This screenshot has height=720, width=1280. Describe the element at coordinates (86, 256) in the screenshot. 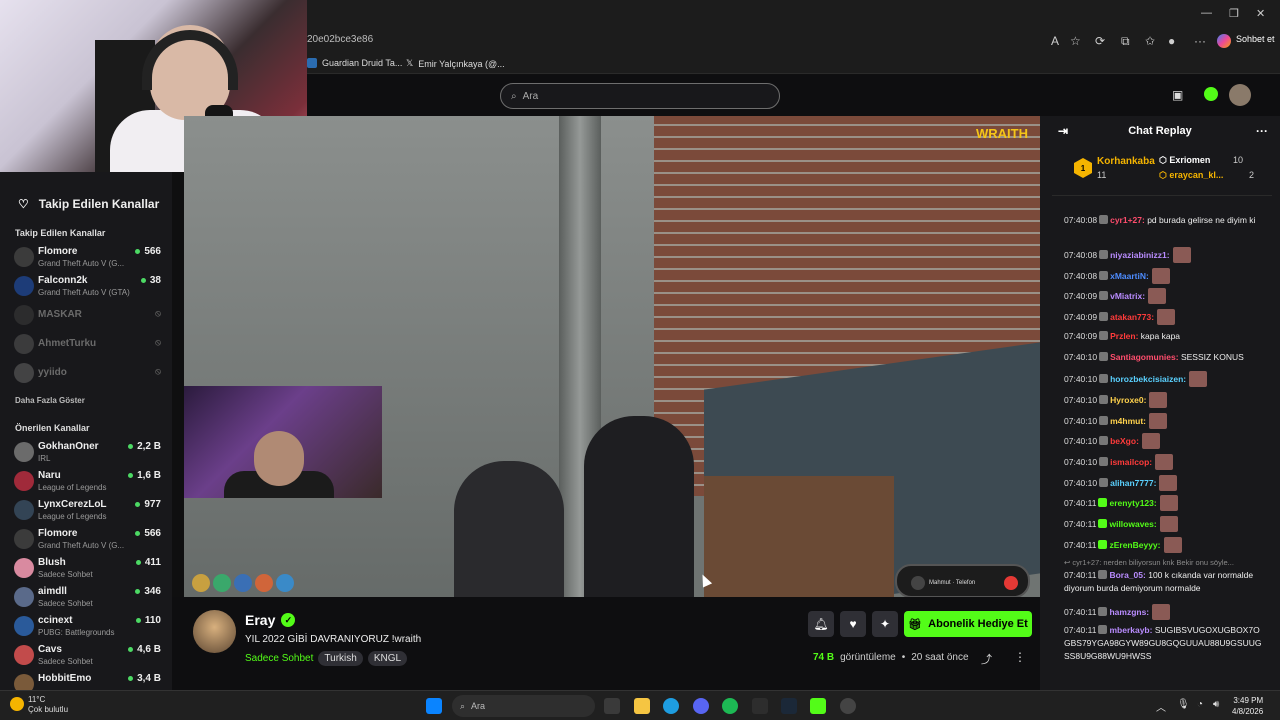

I see `followed-channel: Flomore Grand Theft Auto V (G... 566` at that location.